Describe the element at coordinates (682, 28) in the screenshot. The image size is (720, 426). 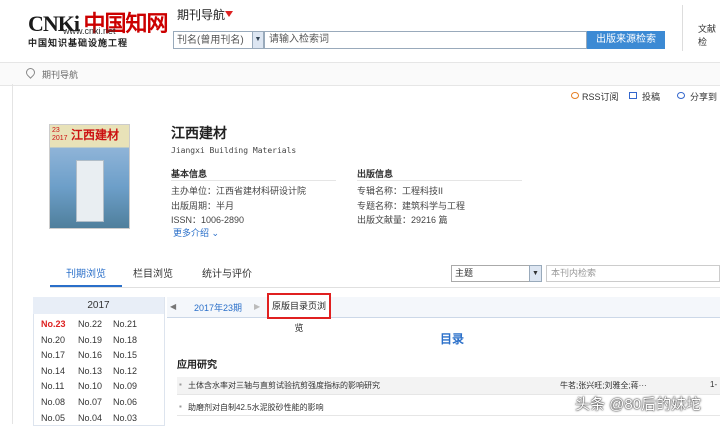
I see `header-divider` at that location.